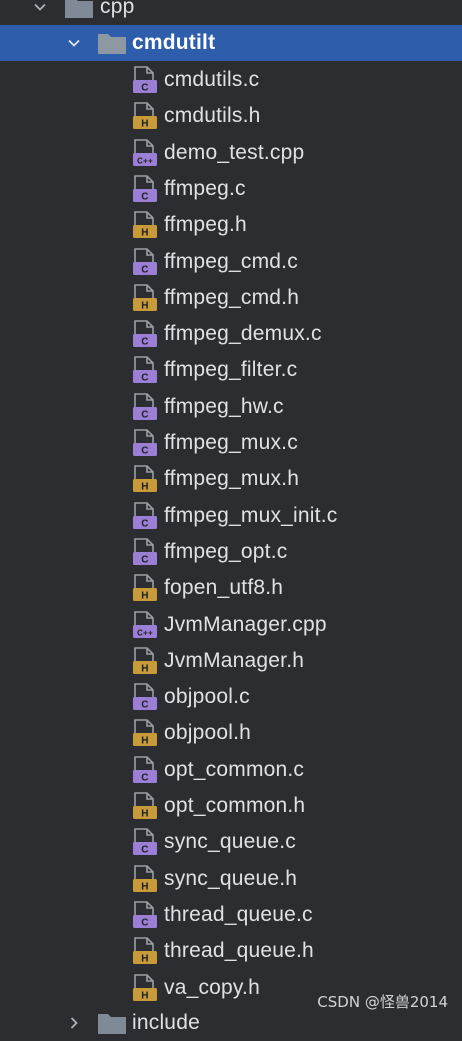 The width and height of the screenshot is (462, 1041). I want to click on file-row: Hsync_queue.h, so click(231, 879).